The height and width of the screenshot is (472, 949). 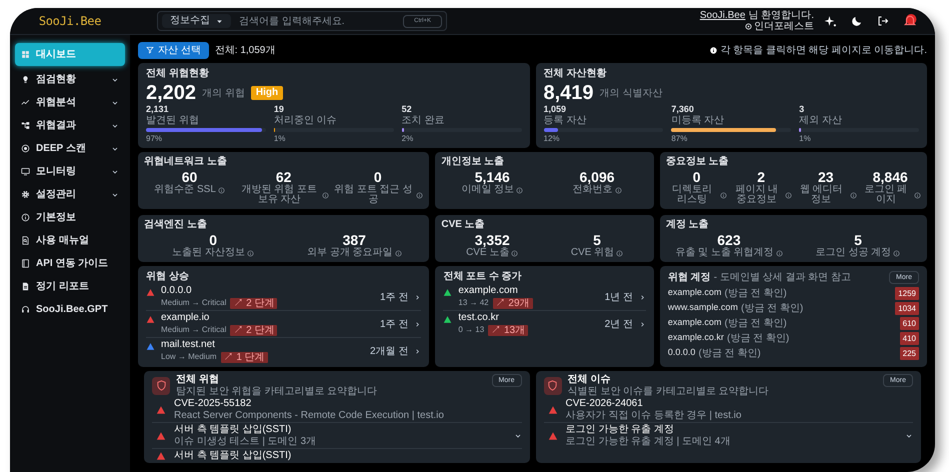 What do you see at coordinates (692, 195) in the screenshot?
I see `stat-label: 디렉토리 리스팅` at bounding box center [692, 195].